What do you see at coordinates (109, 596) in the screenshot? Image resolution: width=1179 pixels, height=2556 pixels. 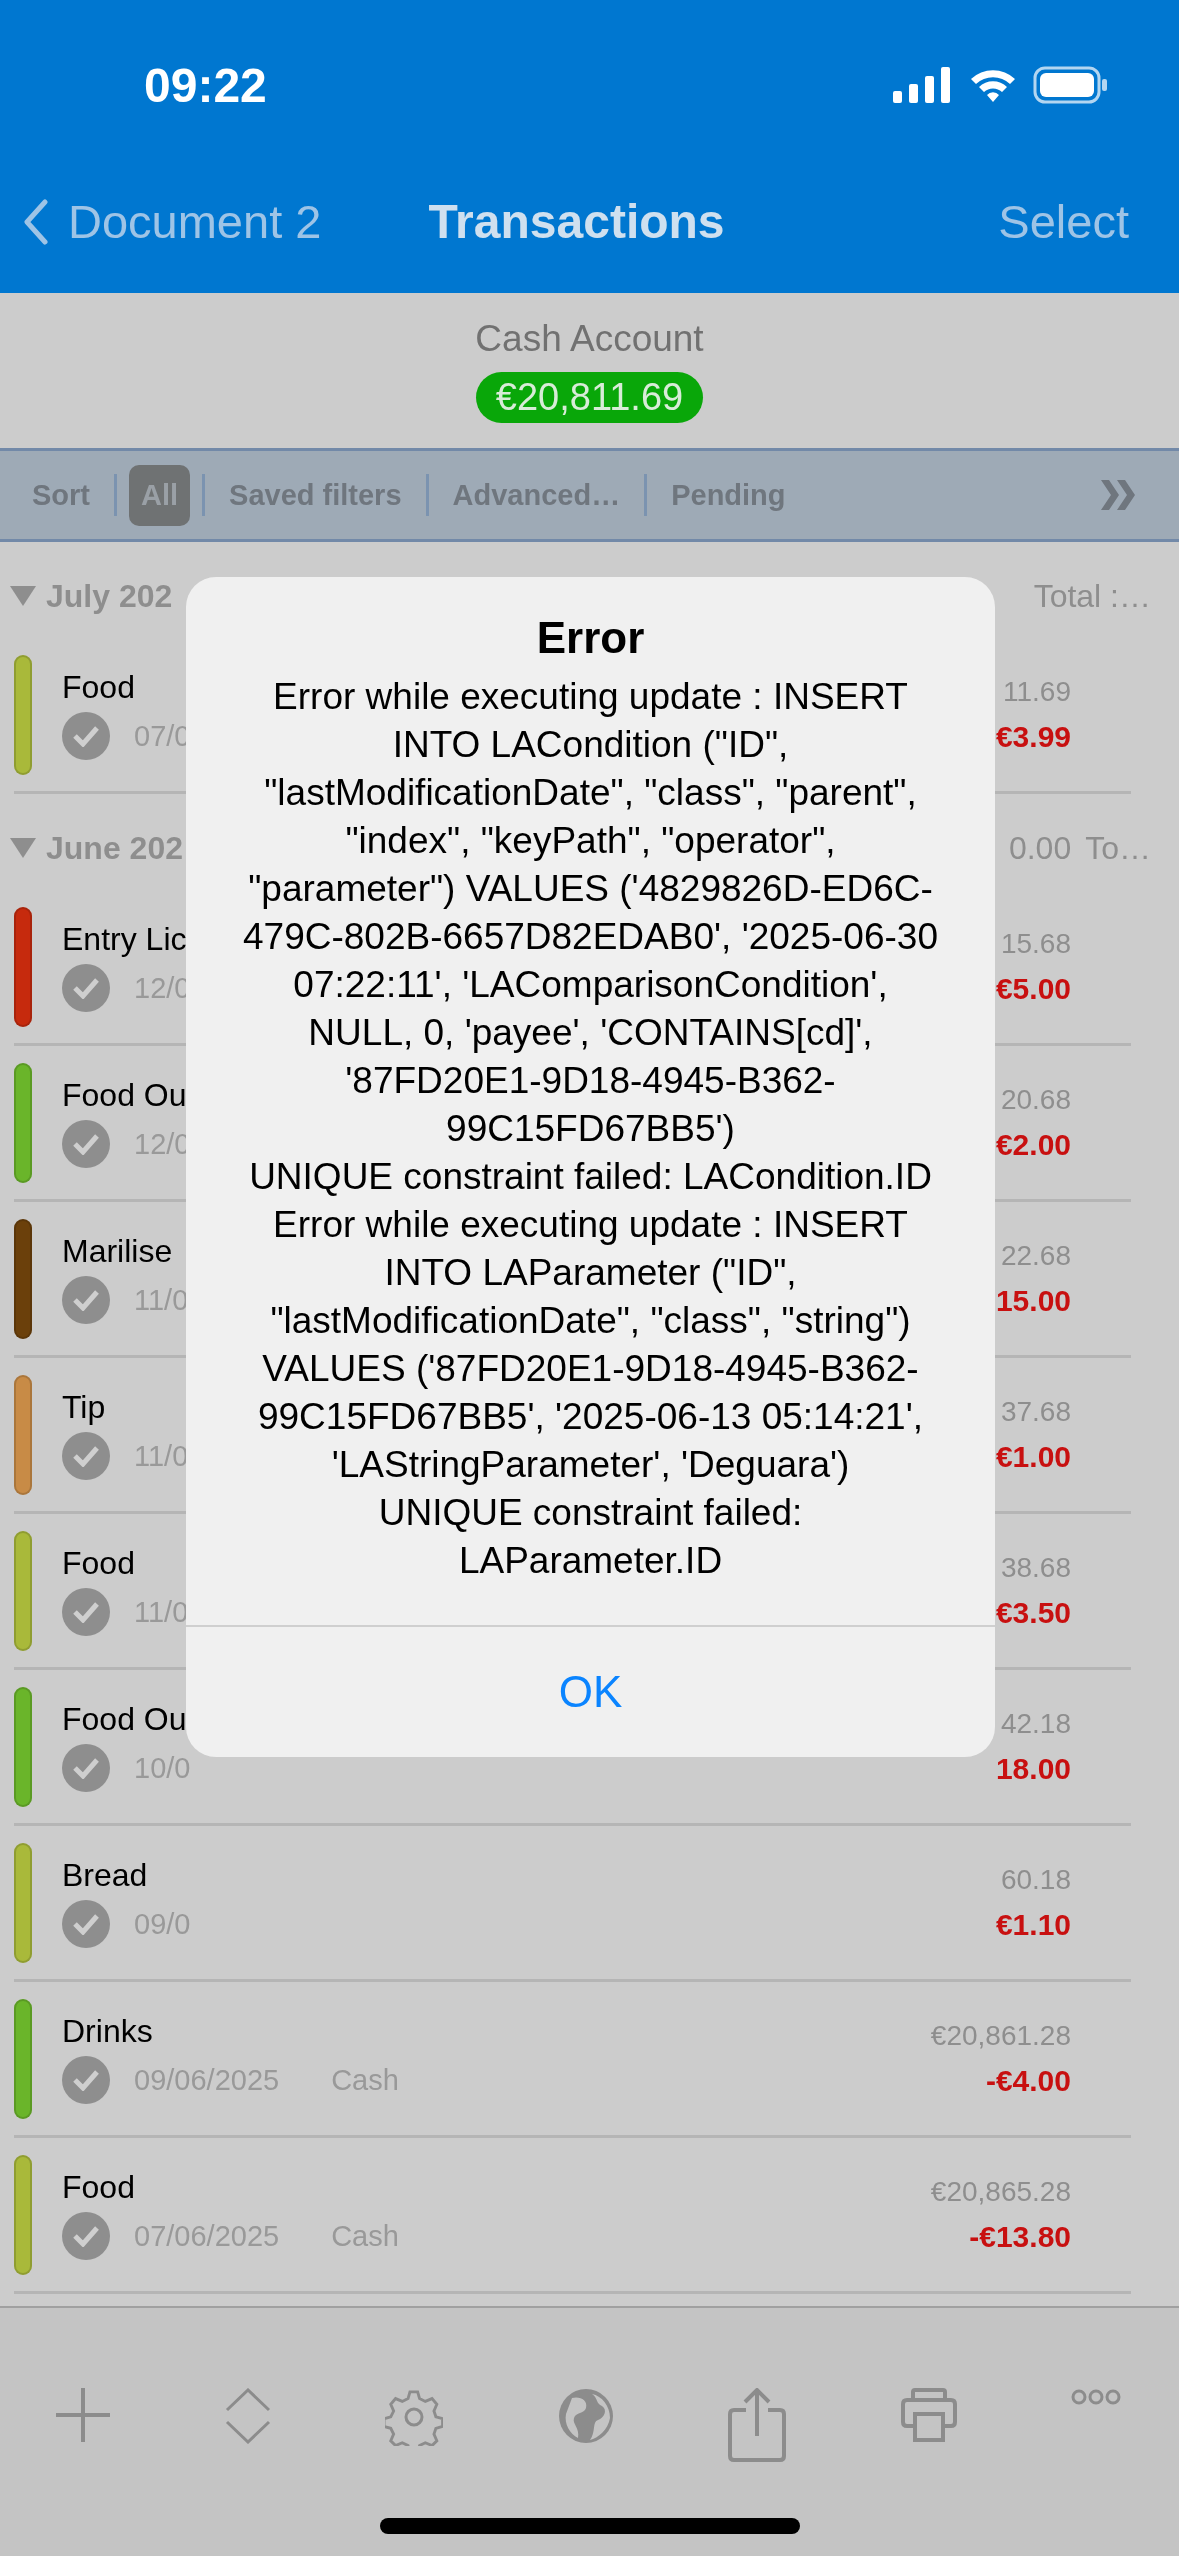 I see `section-title: July 202` at bounding box center [109, 596].